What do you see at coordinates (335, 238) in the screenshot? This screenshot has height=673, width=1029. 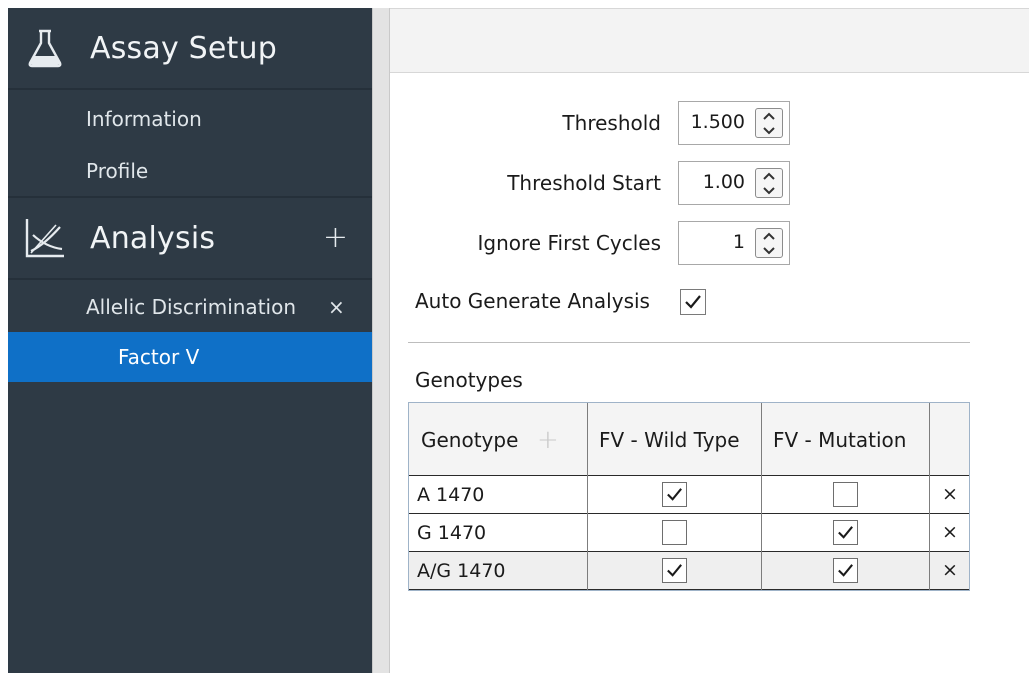 I see `add-analysis-button: +` at bounding box center [335, 238].